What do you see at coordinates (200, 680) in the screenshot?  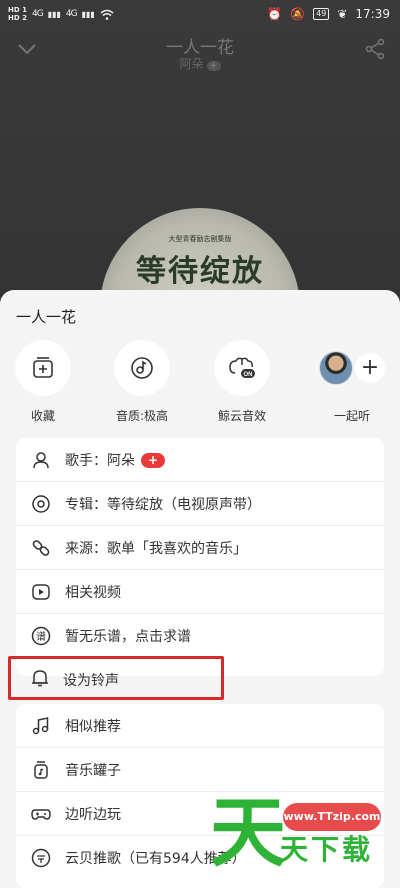 I see `menu-item-set-ringtone: 设为铃声` at bounding box center [200, 680].